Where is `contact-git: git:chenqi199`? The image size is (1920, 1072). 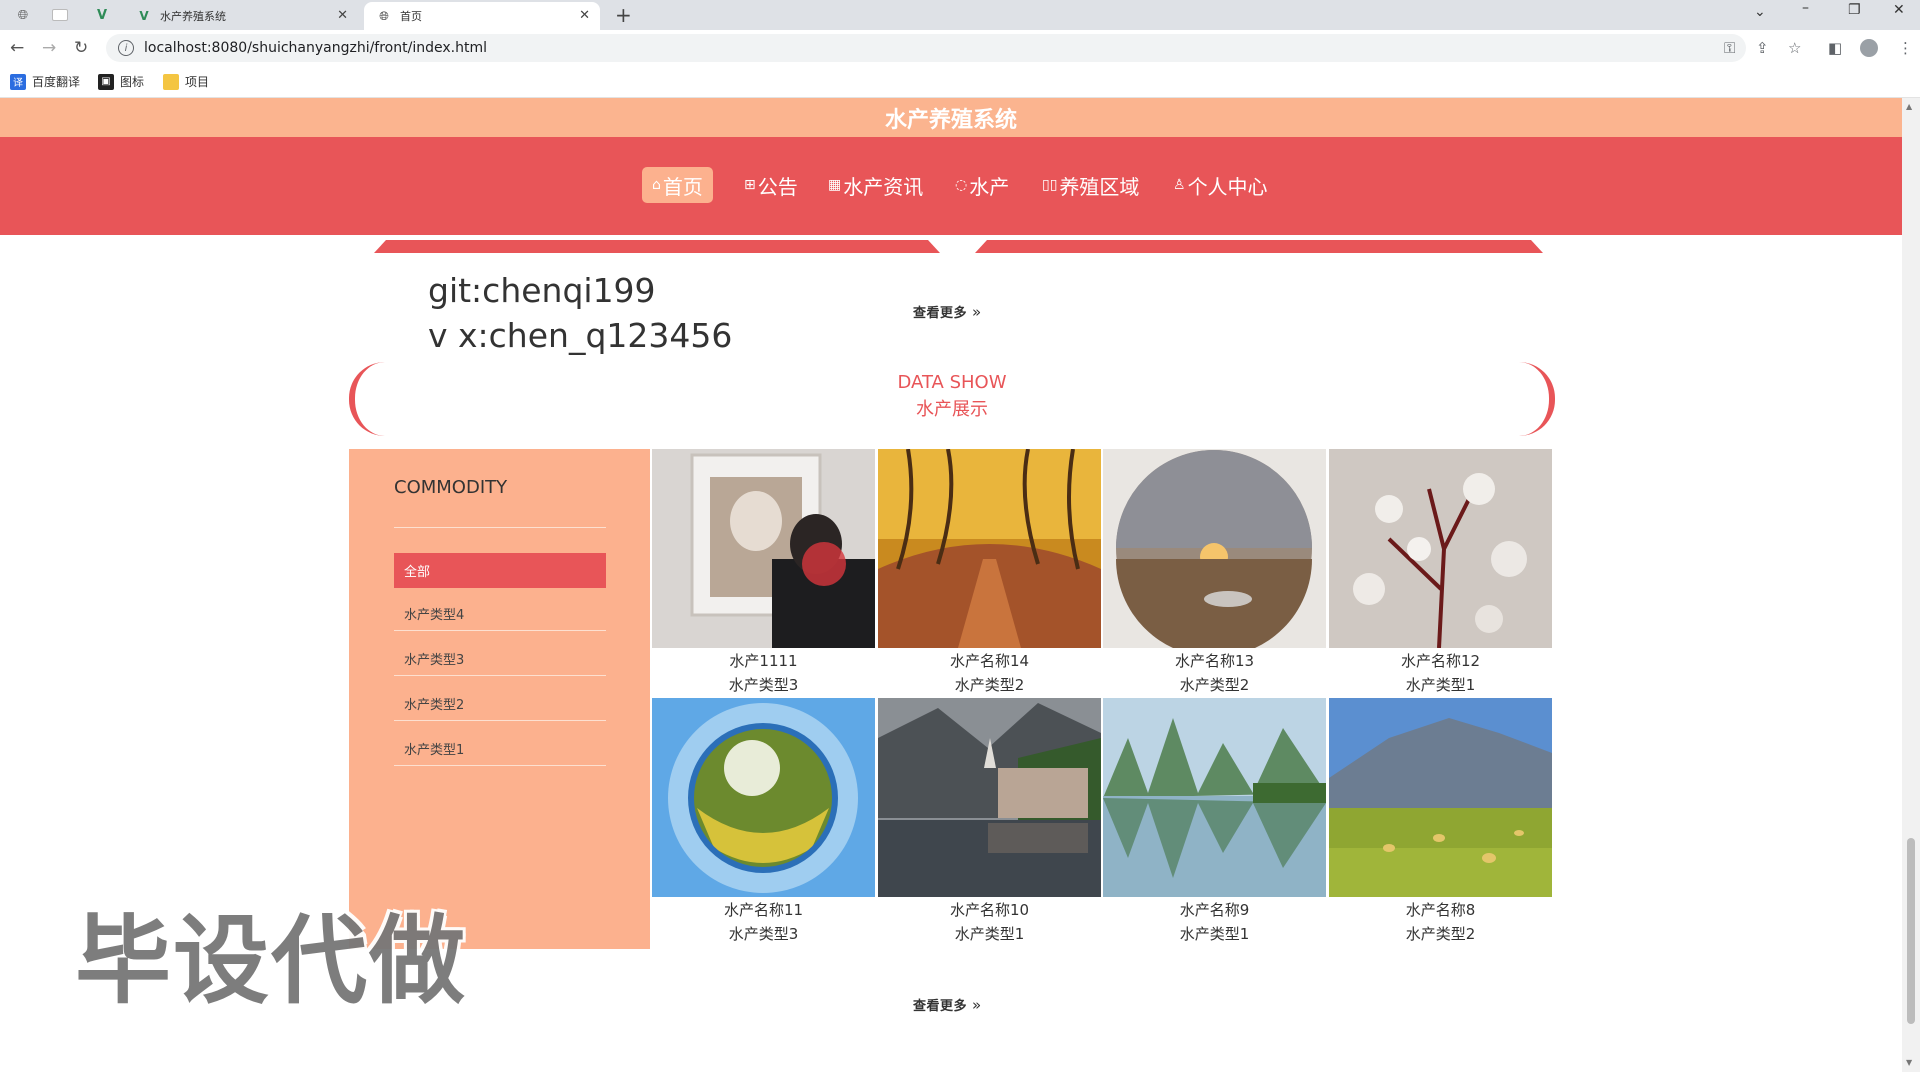 contact-git: git:chenqi199 is located at coordinates (542, 290).